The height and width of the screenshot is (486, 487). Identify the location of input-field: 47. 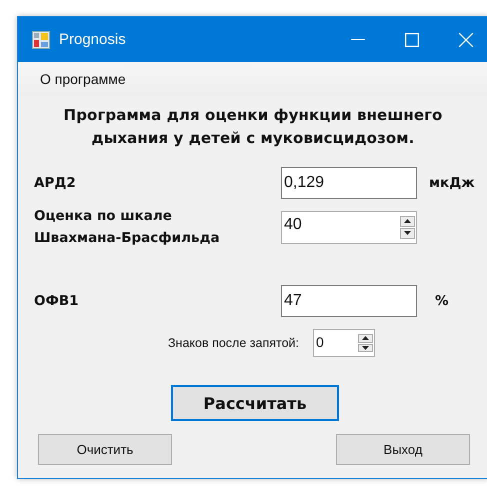
(349, 301).